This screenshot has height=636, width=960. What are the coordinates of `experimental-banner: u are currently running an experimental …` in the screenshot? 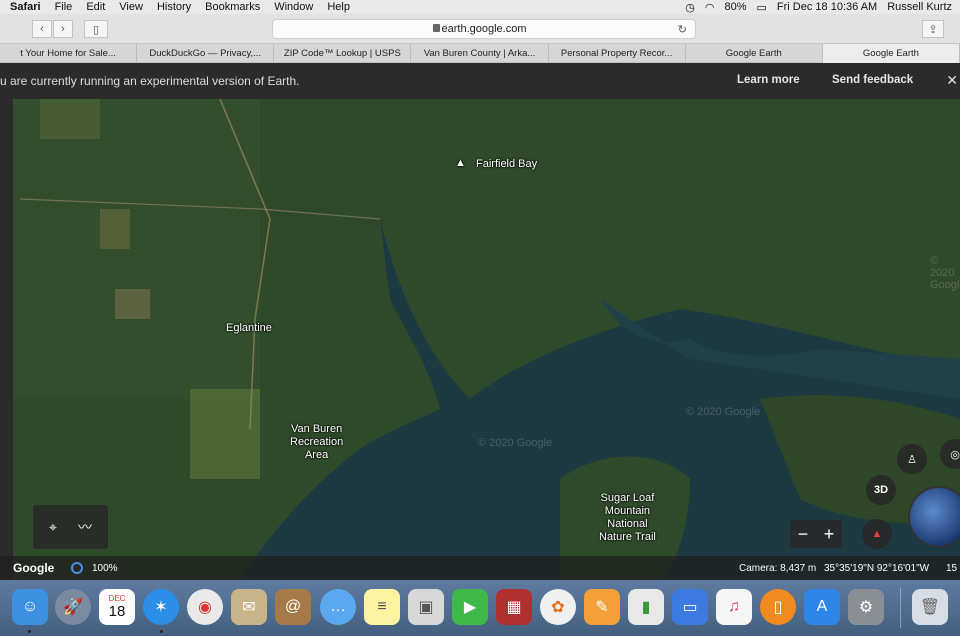 It's located at (480, 81).